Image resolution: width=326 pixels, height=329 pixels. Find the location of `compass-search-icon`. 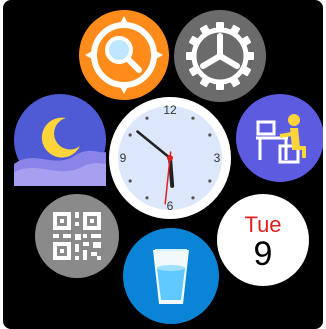

compass-search-icon is located at coordinates (124, 55).